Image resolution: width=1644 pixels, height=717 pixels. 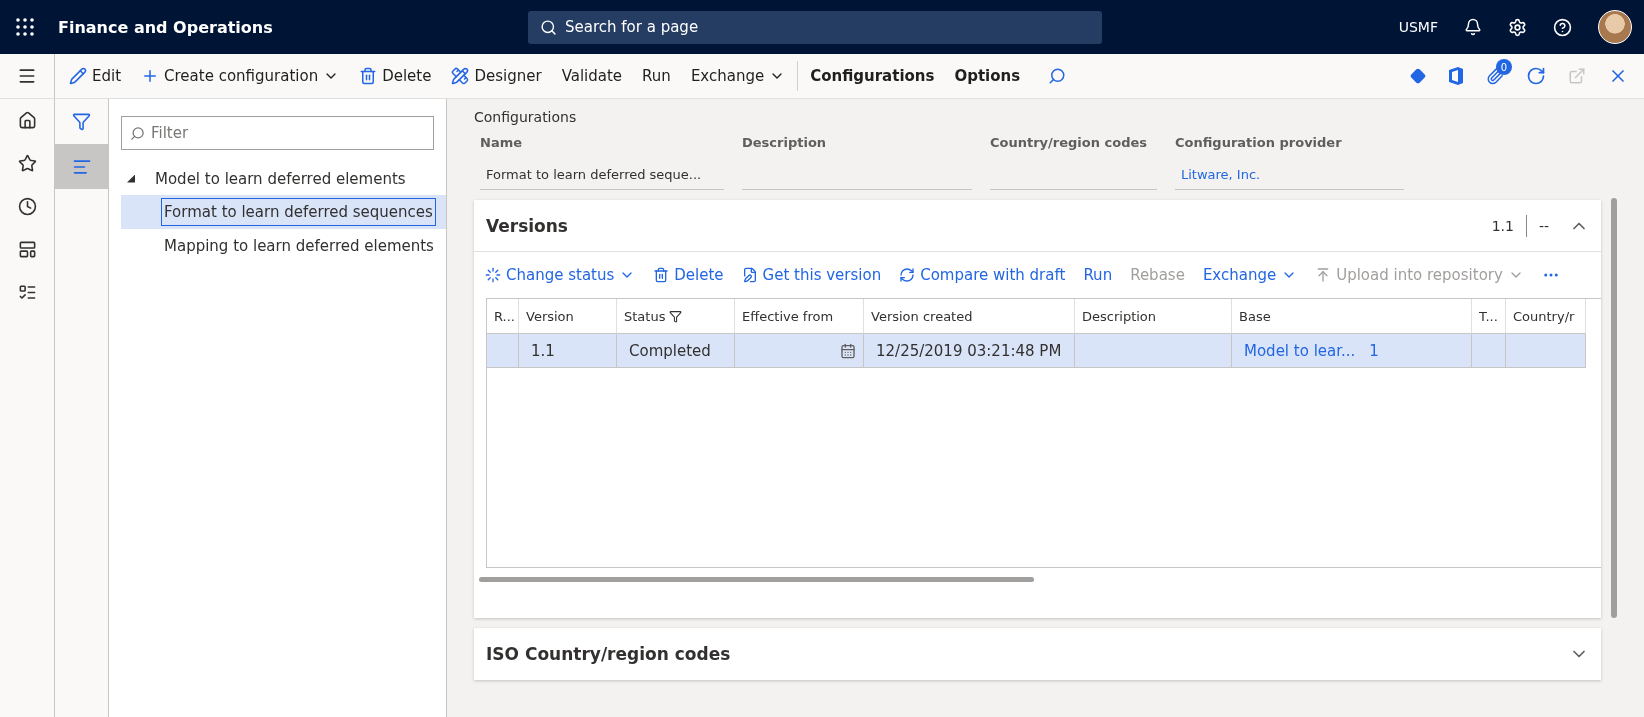 What do you see at coordinates (27, 249) in the screenshot?
I see `workspace-icon` at bounding box center [27, 249].